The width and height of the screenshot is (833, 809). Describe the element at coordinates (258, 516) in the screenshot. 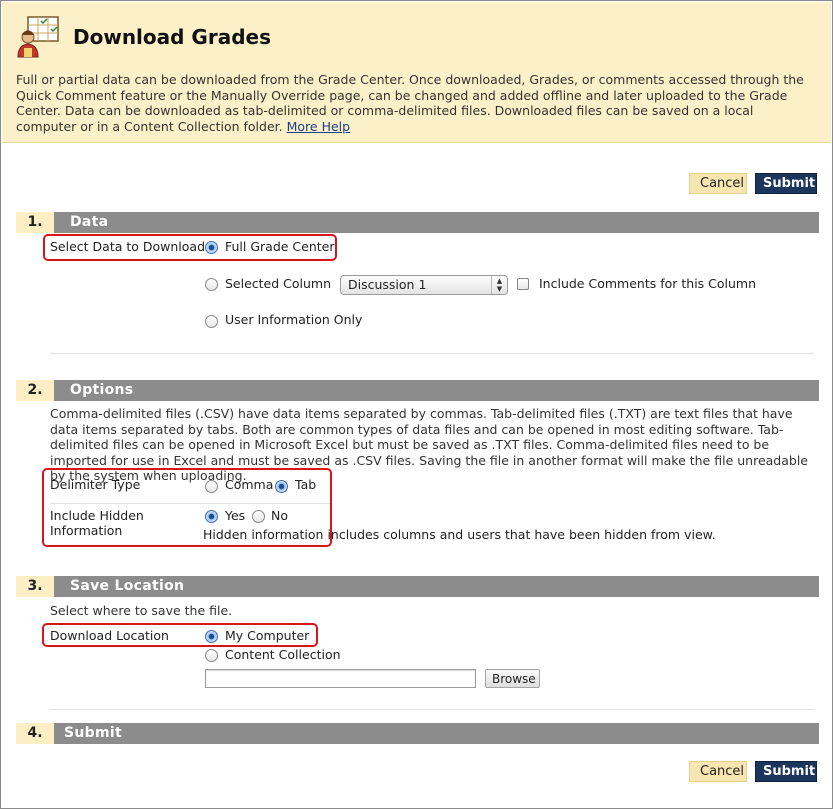

I see `radio-hidden-no` at that location.